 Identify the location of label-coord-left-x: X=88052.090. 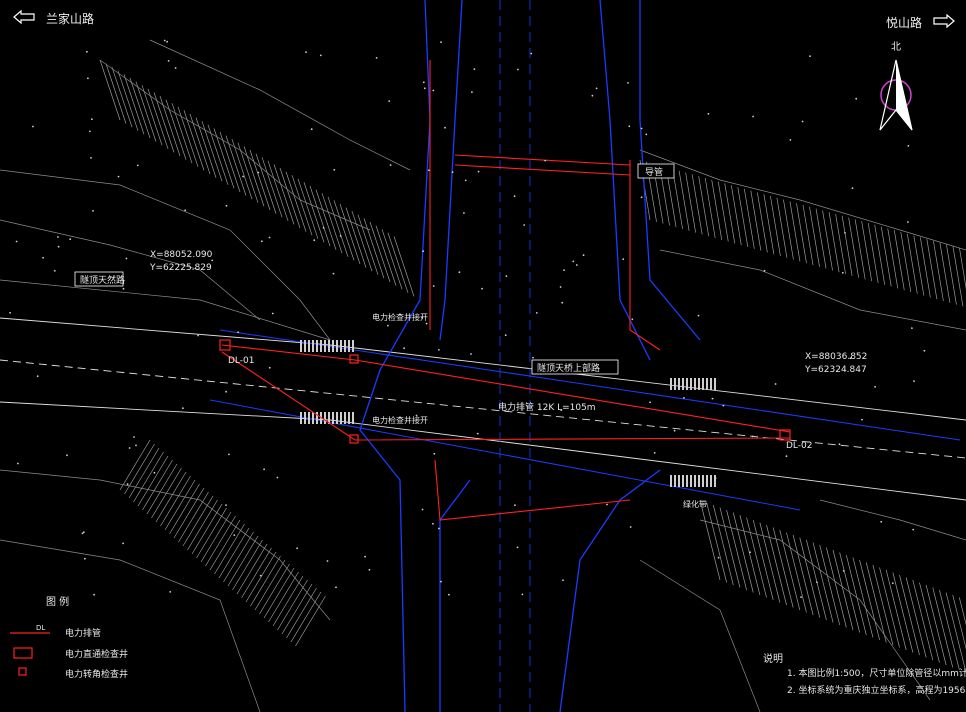
(181, 255).